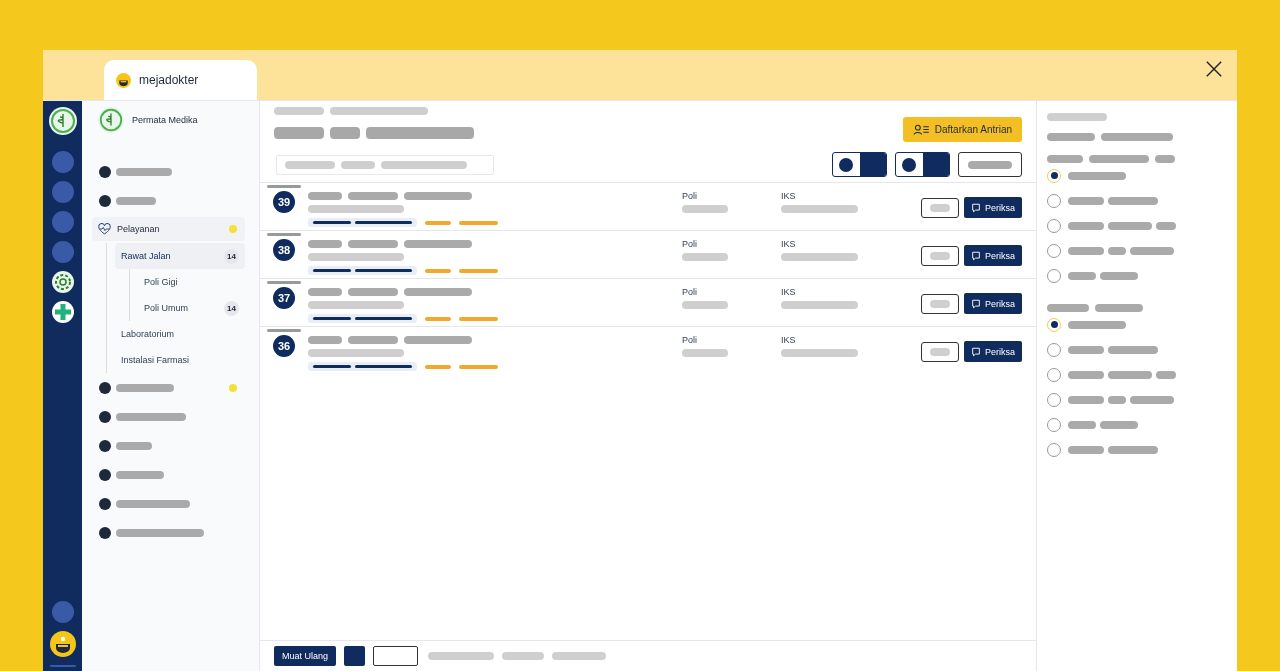  What do you see at coordinates (385, 164) in the screenshot?
I see `search-field` at bounding box center [385, 164].